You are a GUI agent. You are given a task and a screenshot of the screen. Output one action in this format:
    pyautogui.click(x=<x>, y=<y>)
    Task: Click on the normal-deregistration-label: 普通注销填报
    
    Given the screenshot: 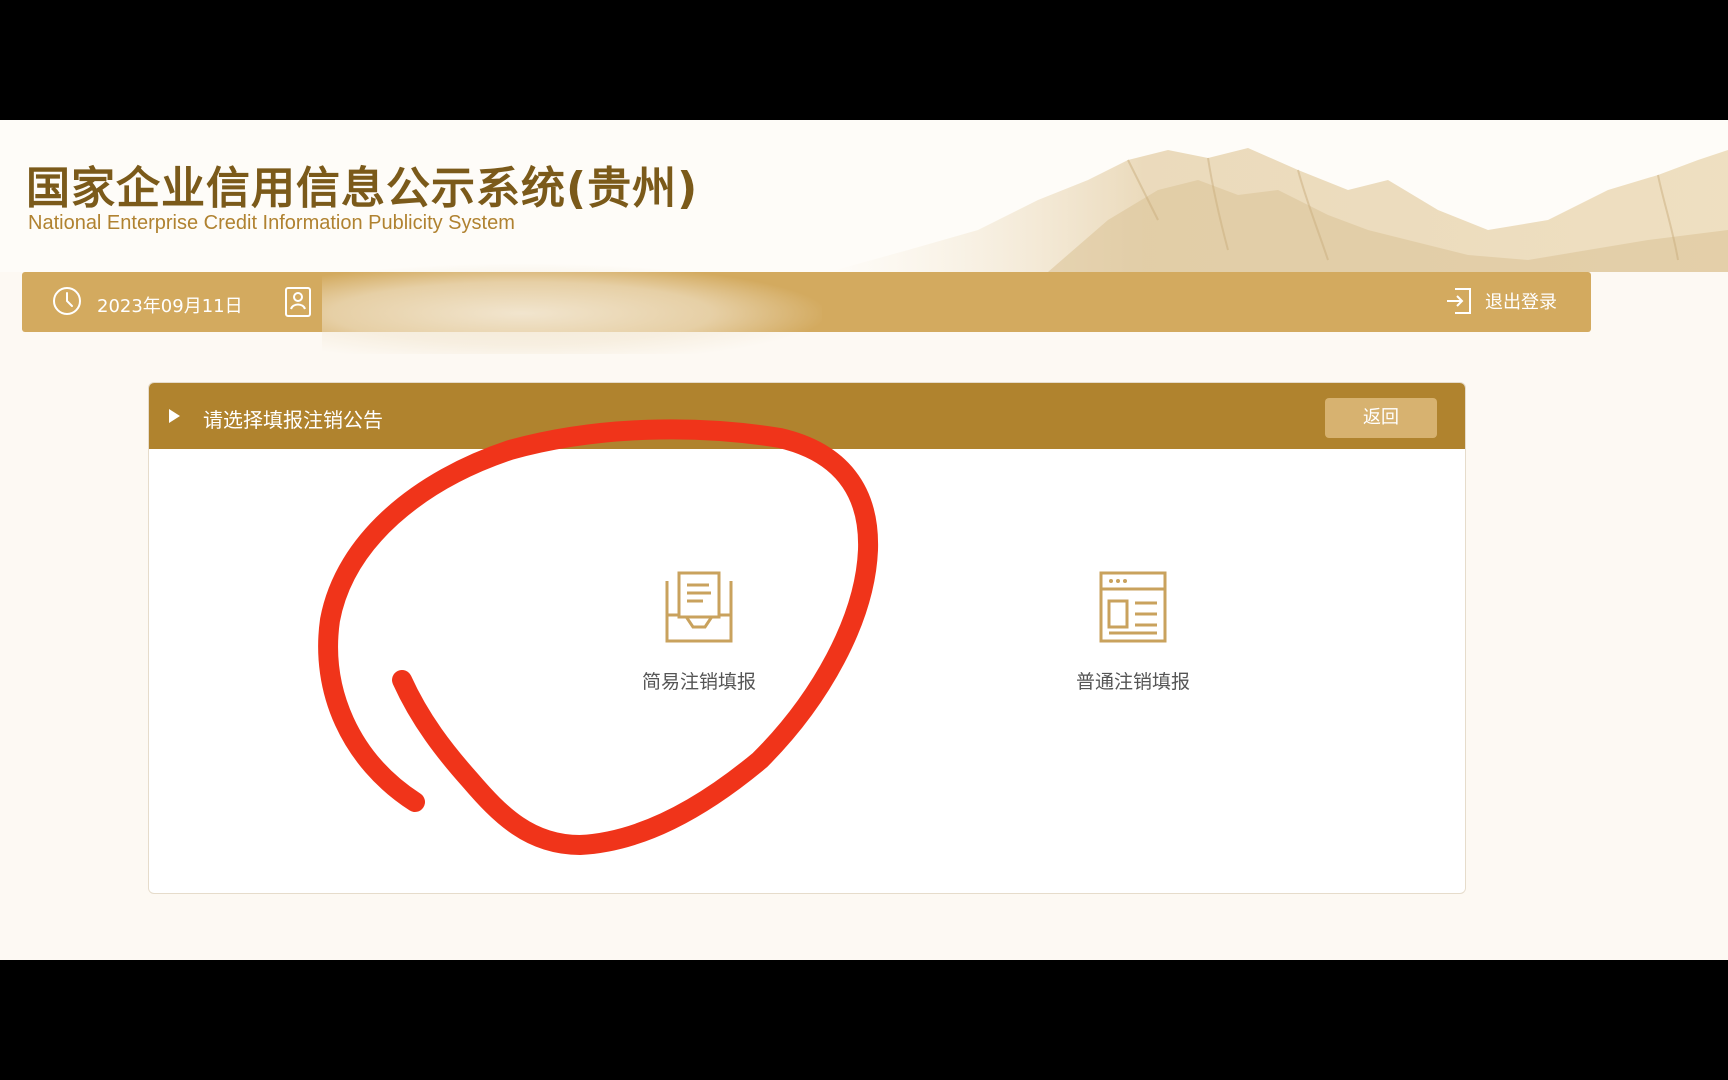 What is the action you would take?
    pyautogui.click(x=1132, y=682)
    